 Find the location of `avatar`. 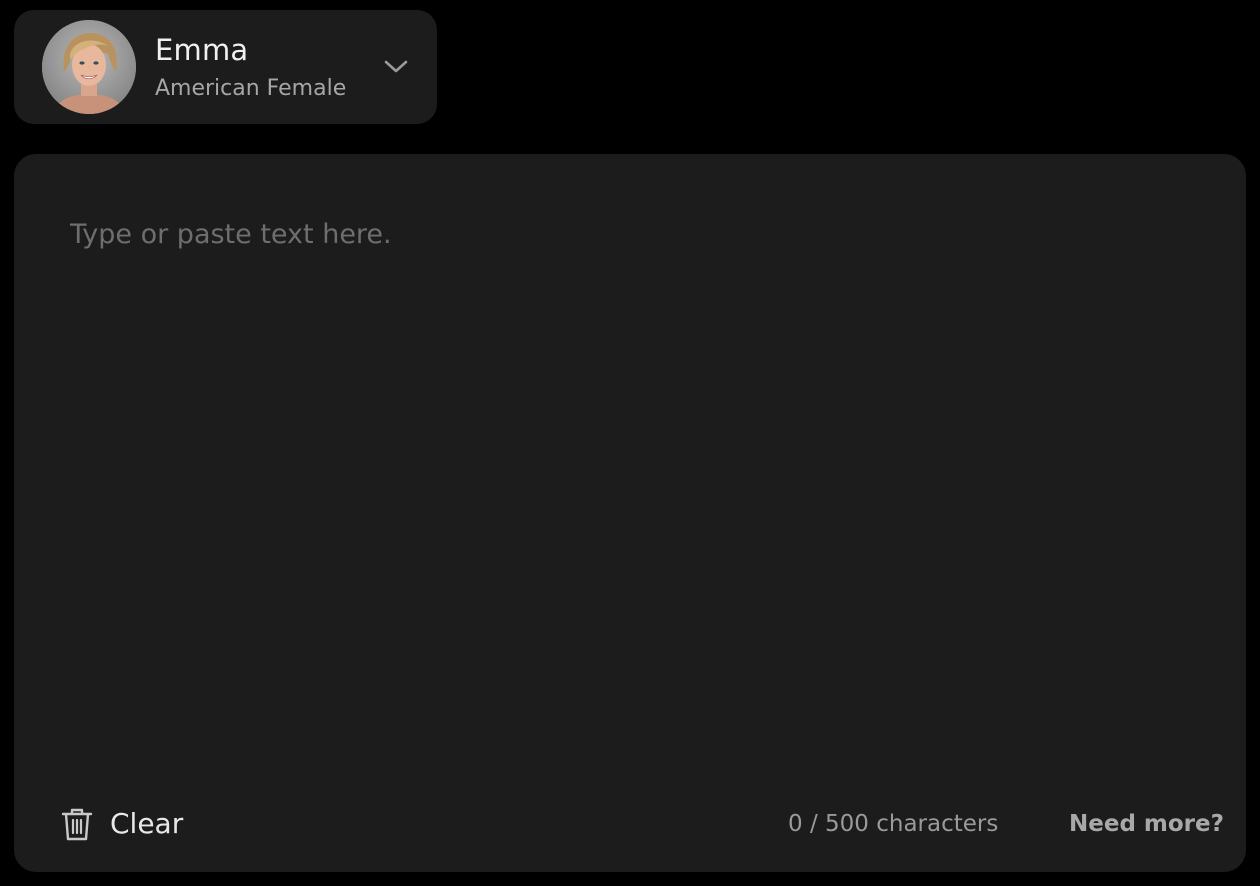

avatar is located at coordinates (89, 67).